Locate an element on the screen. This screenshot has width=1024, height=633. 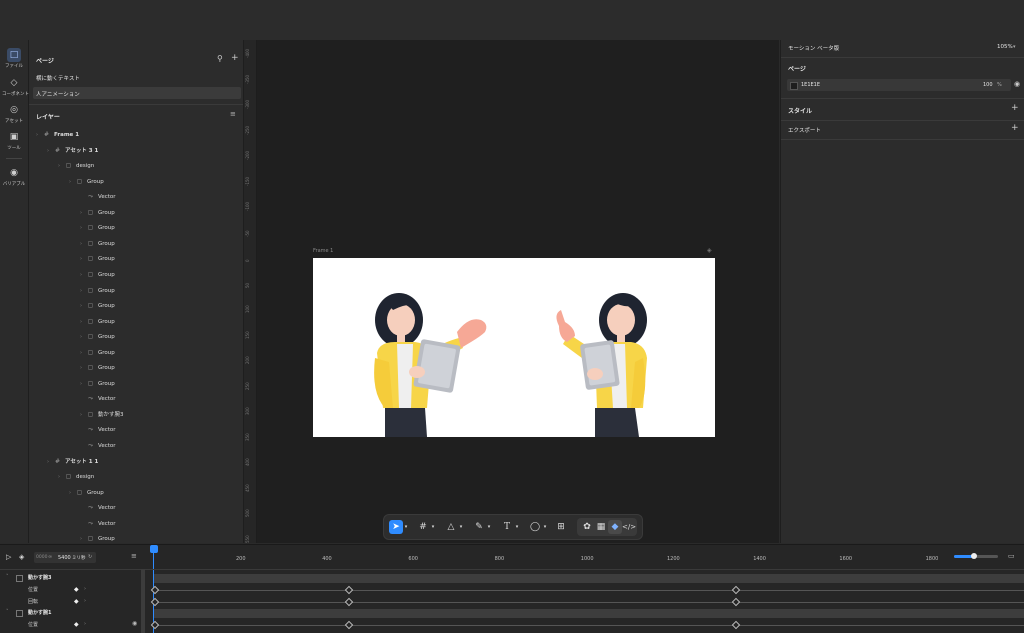
add-style-icon: + is located at coordinates (1015, 108).